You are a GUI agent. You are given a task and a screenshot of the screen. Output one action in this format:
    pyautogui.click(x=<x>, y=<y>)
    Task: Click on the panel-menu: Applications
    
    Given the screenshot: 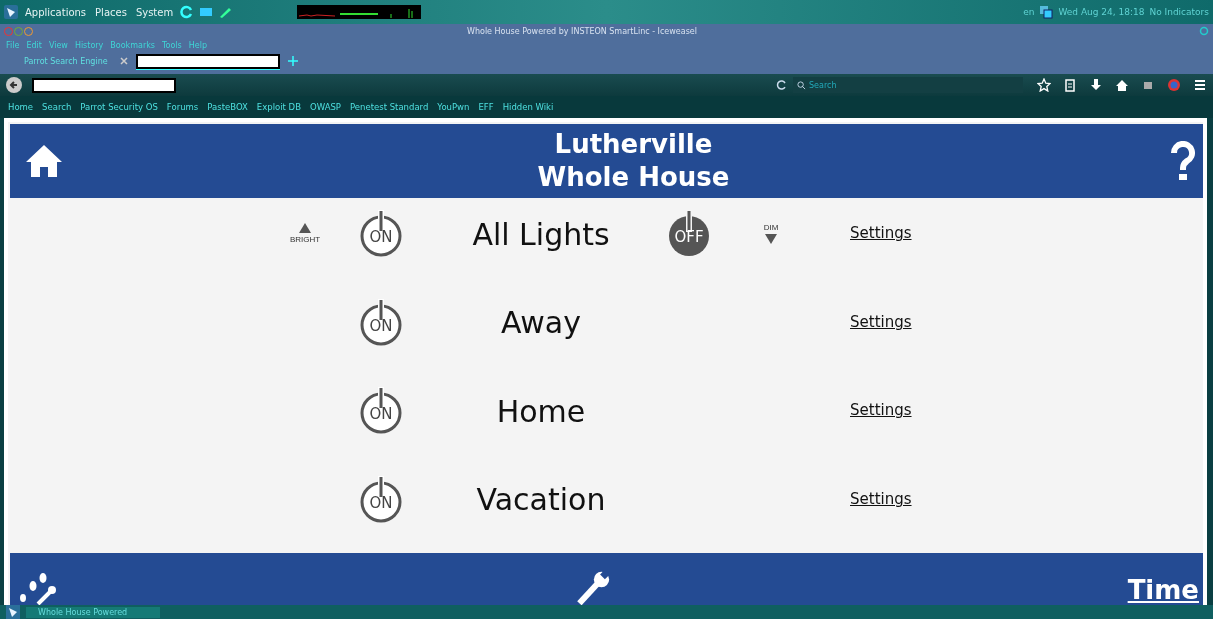 What is the action you would take?
    pyautogui.click(x=56, y=12)
    